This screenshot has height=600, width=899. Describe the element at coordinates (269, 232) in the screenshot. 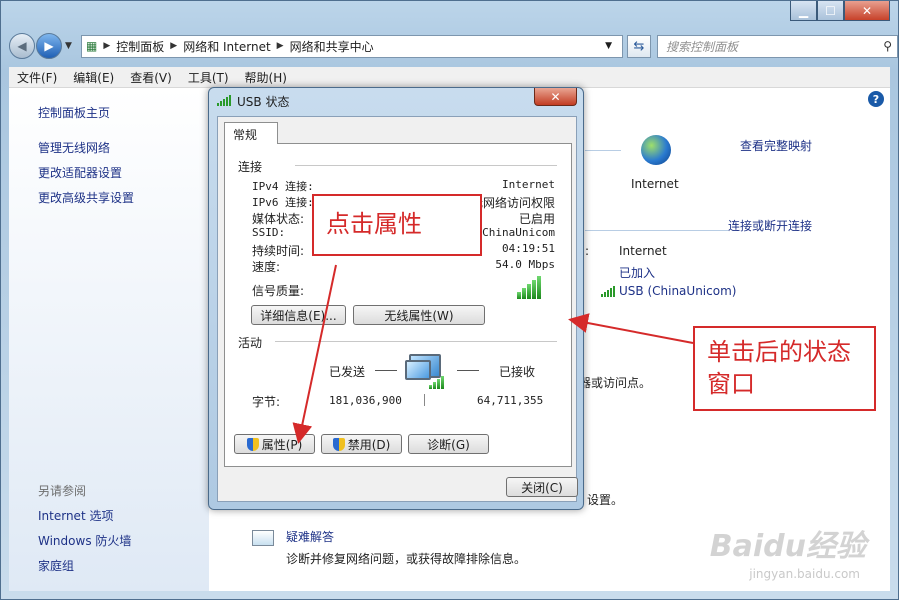

I see `ssid-label: SSID:` at that location.